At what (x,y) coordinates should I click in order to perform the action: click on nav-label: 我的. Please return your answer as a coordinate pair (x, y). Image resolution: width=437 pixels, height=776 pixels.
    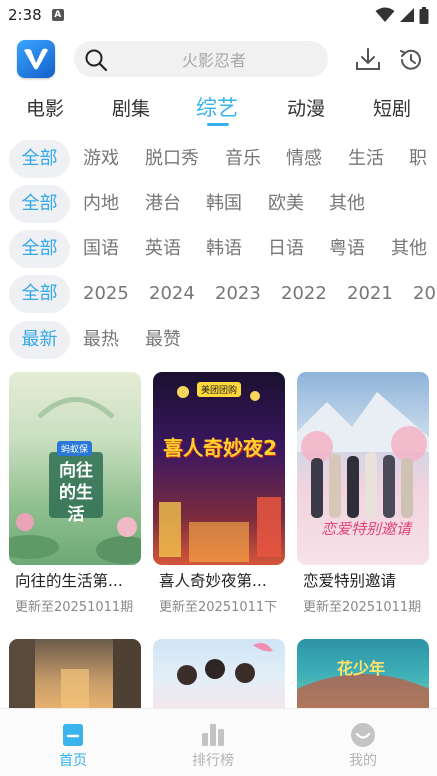
    Looking at the image, I should click on (363, 761).